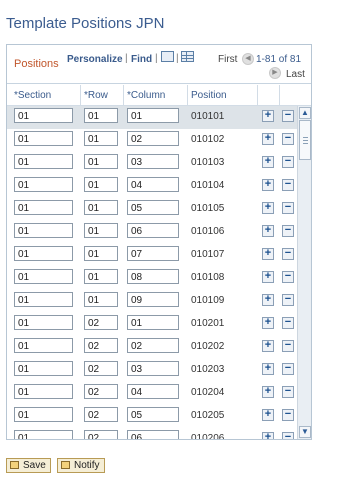 The image size is (343, 490). Describe the element at coordinates (153, 299) in the screenshot. I see `column-input: 09` at that location.